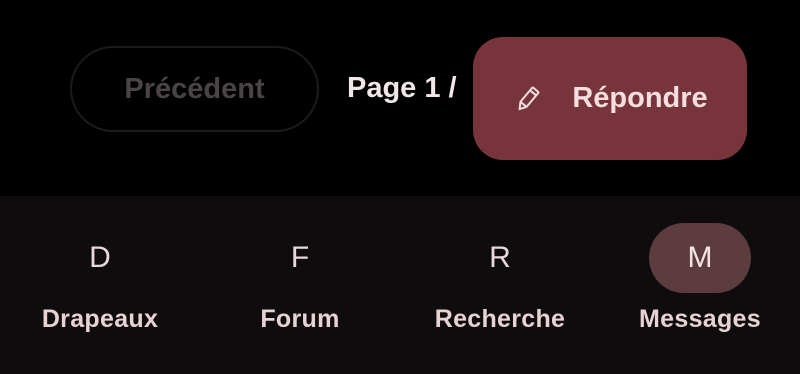 The height and width of the screenshot is (374, 800). I want to click on nav-label: Recherche, so click(500, 319).